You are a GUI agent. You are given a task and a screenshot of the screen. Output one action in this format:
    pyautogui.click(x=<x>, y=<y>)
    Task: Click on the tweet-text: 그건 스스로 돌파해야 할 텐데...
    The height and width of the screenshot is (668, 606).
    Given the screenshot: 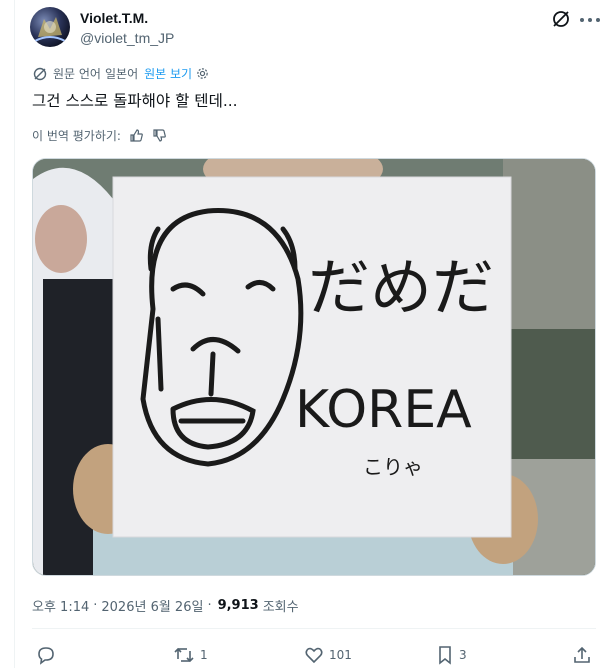 What is the action you would take?
    pyautogui.click(x=135, y=101)
    